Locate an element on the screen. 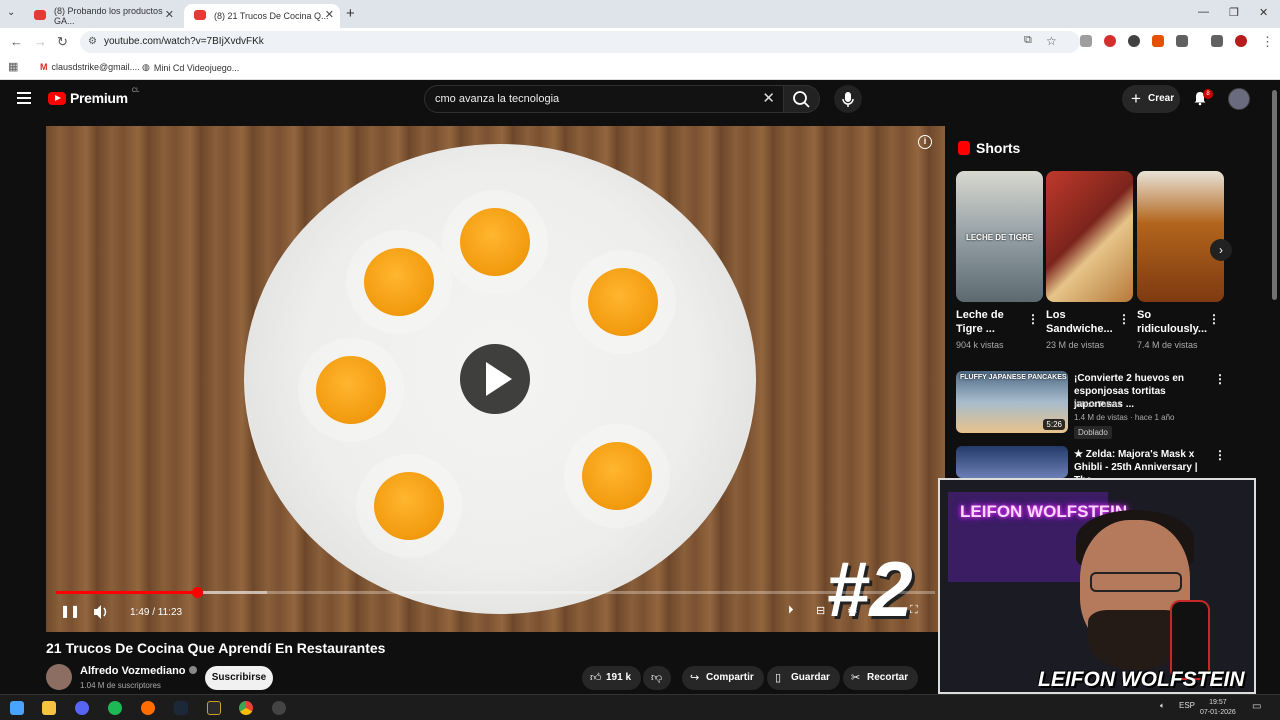 This screenshot has height=720, width=1280. menu-hamburger-icon is located at coordinates (24, 99).